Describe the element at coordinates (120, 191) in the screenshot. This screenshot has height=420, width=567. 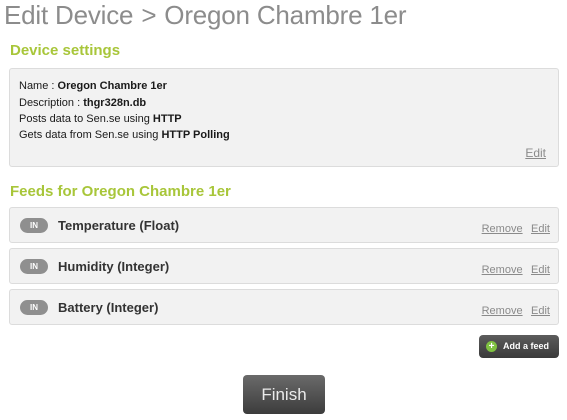
I see `feeds-heading: Feeds for Oregon Chambre 1er` at that location.